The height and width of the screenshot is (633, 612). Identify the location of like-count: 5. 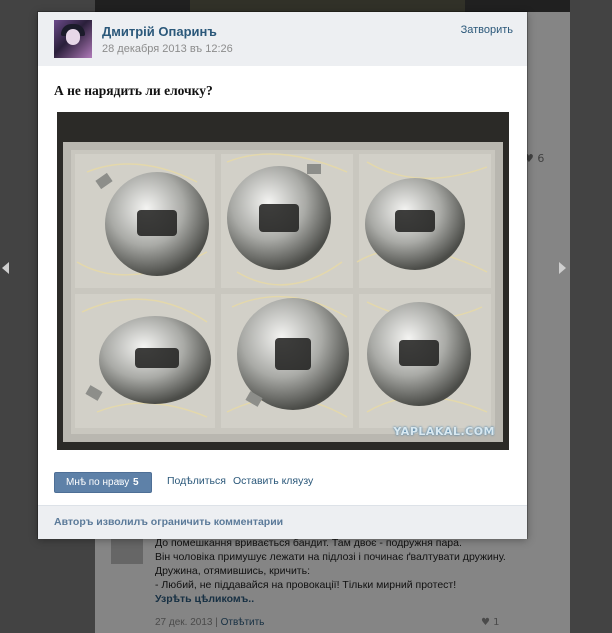
(136, 482).